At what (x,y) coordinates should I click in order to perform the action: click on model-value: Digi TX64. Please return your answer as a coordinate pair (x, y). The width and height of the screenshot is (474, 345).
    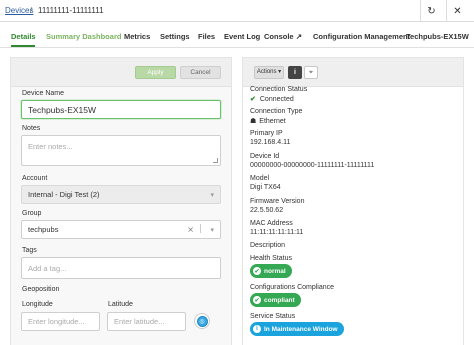
    Looking at the image, I should click on (265, 187).